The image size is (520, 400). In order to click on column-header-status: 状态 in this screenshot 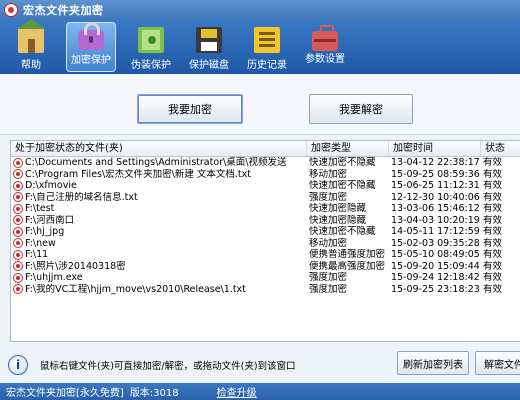, I will do `click(500, 148)`.